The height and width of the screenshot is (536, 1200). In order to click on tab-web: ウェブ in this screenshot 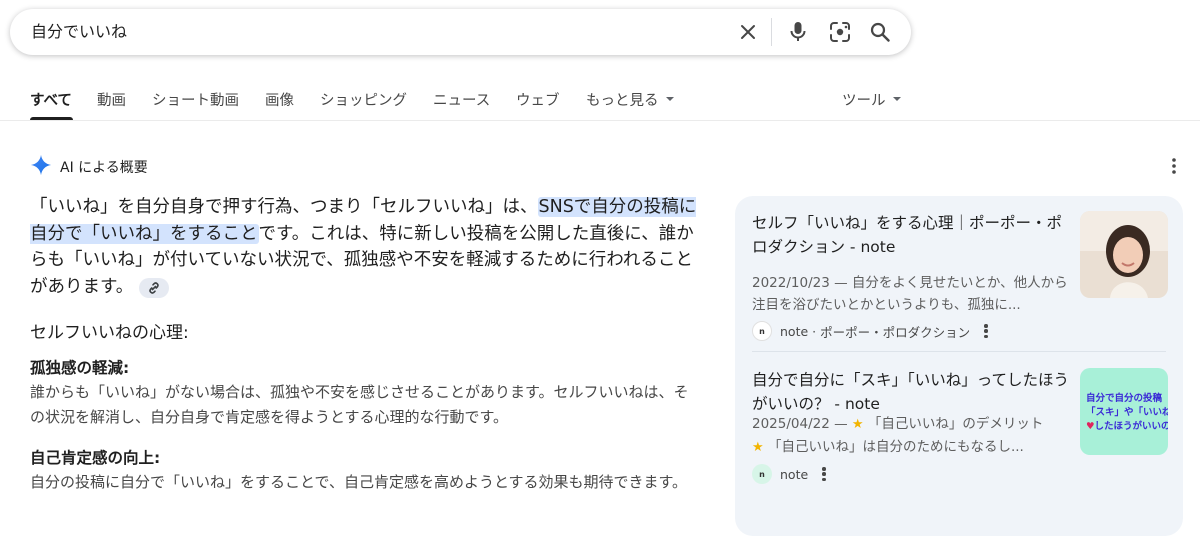, I will do `click(538, 99)`.